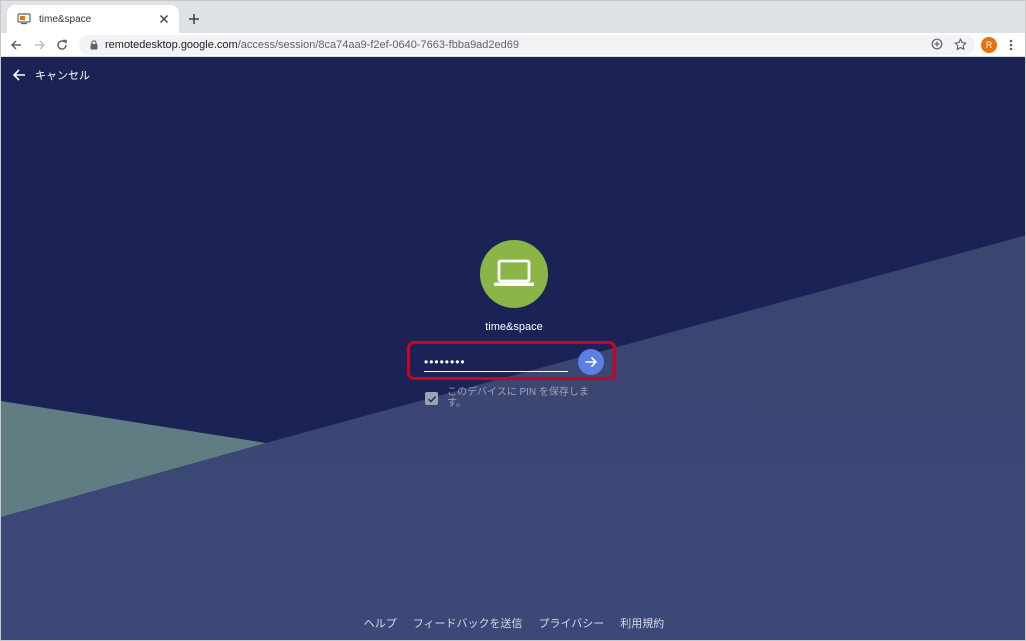 The width and height of the screenshot is (1026, 641). I want to click on more-vert-icon, so click(1011, 45).